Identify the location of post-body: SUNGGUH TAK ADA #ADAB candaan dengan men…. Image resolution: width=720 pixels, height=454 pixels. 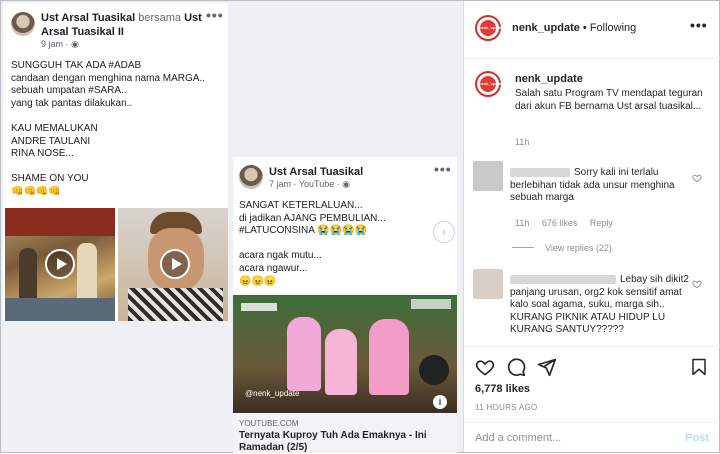
(108, 128).